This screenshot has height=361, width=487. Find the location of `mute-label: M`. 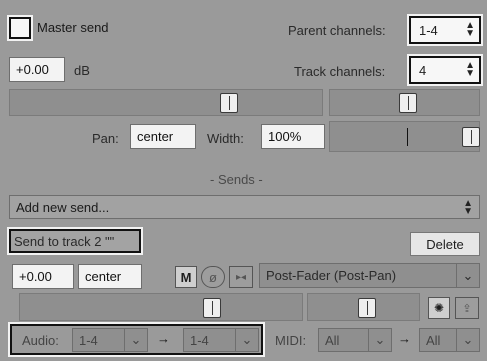

mute-label: M is located at coordinates (186, 277).